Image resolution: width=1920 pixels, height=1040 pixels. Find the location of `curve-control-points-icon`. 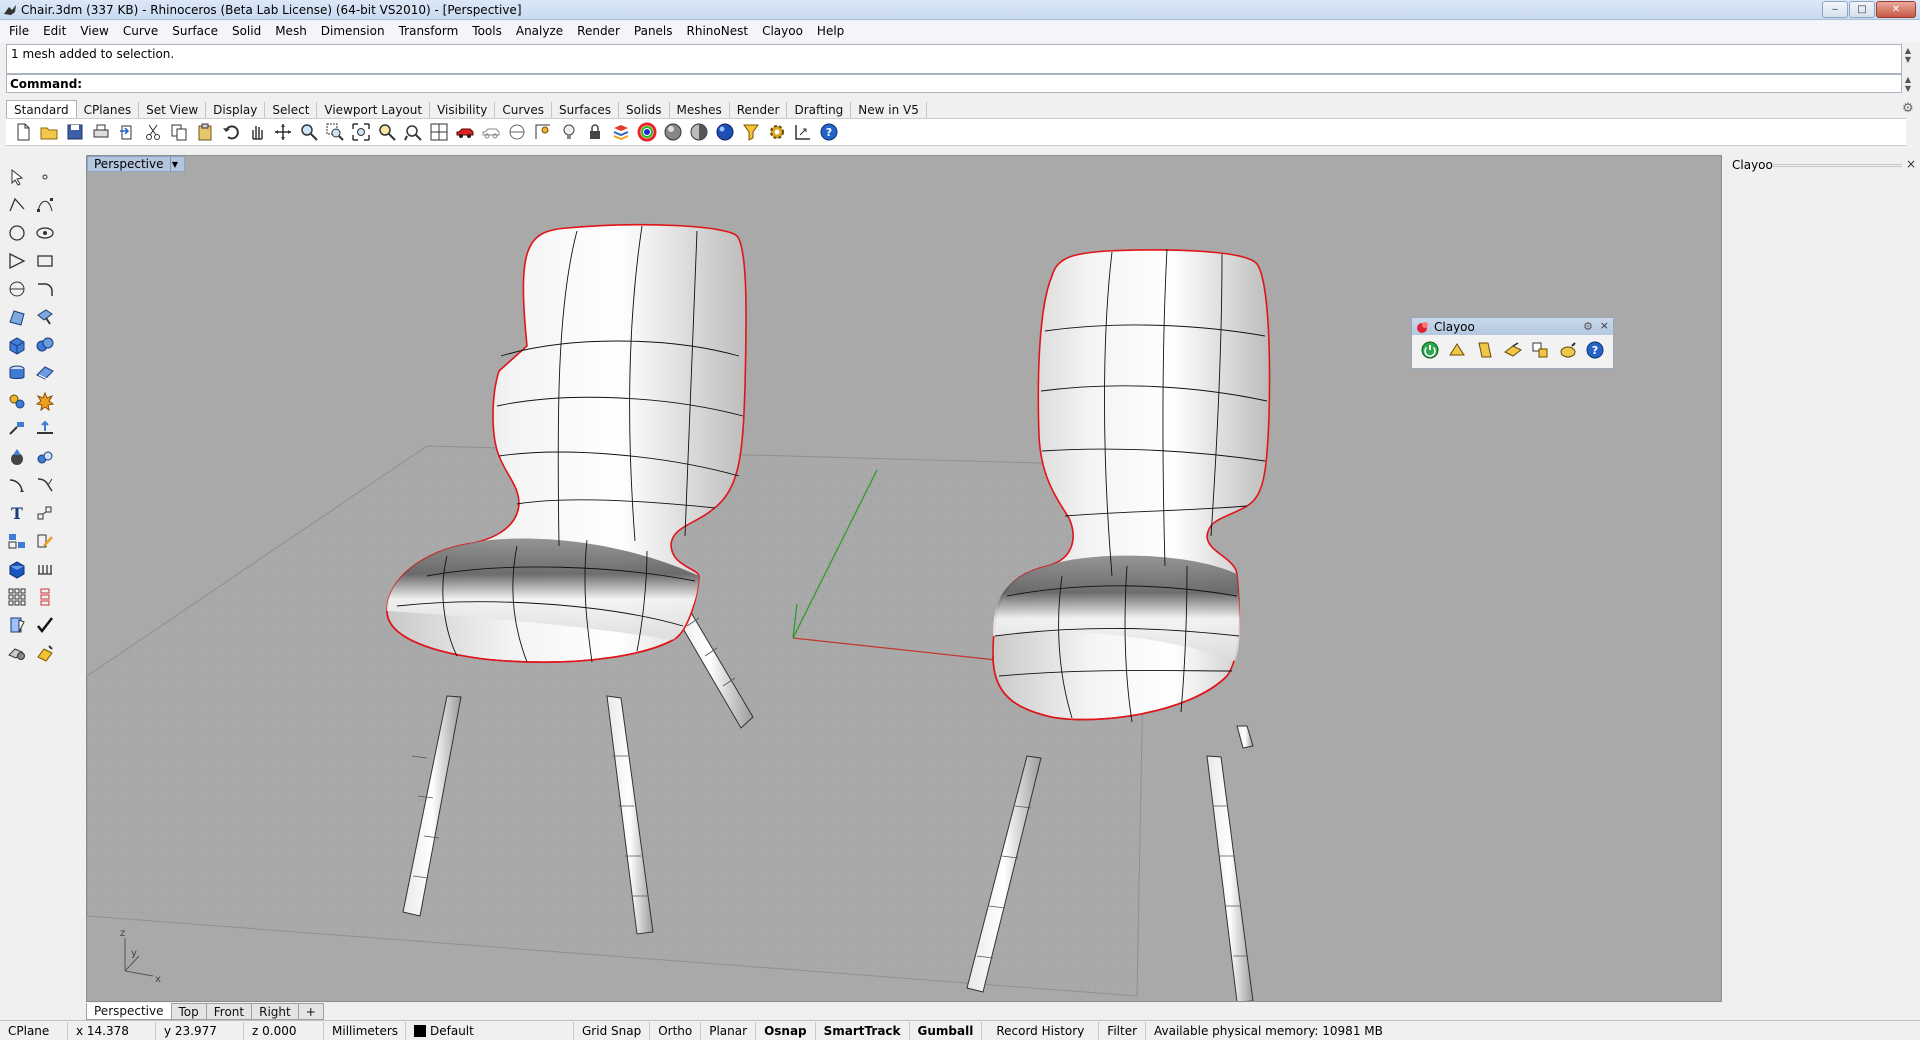

curve-control-points-icon is located at coordinates (45, 205).